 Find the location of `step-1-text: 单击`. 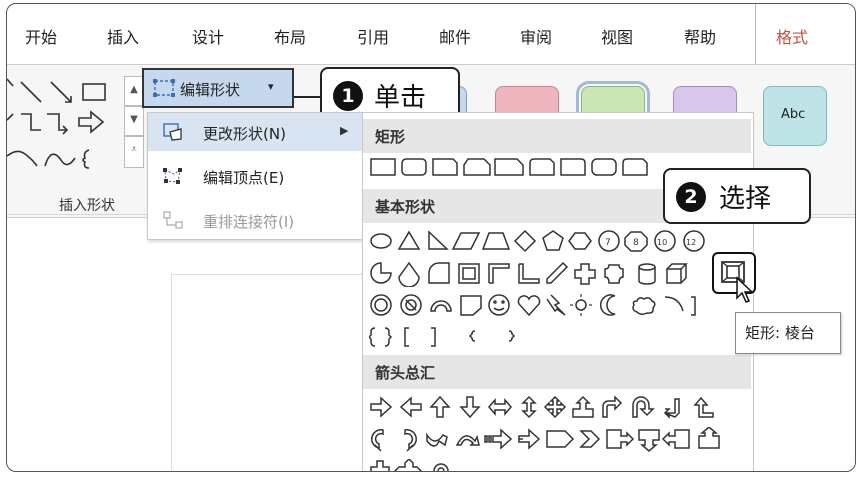

step-1-text: 单击 is located at coordinates (400, 98).